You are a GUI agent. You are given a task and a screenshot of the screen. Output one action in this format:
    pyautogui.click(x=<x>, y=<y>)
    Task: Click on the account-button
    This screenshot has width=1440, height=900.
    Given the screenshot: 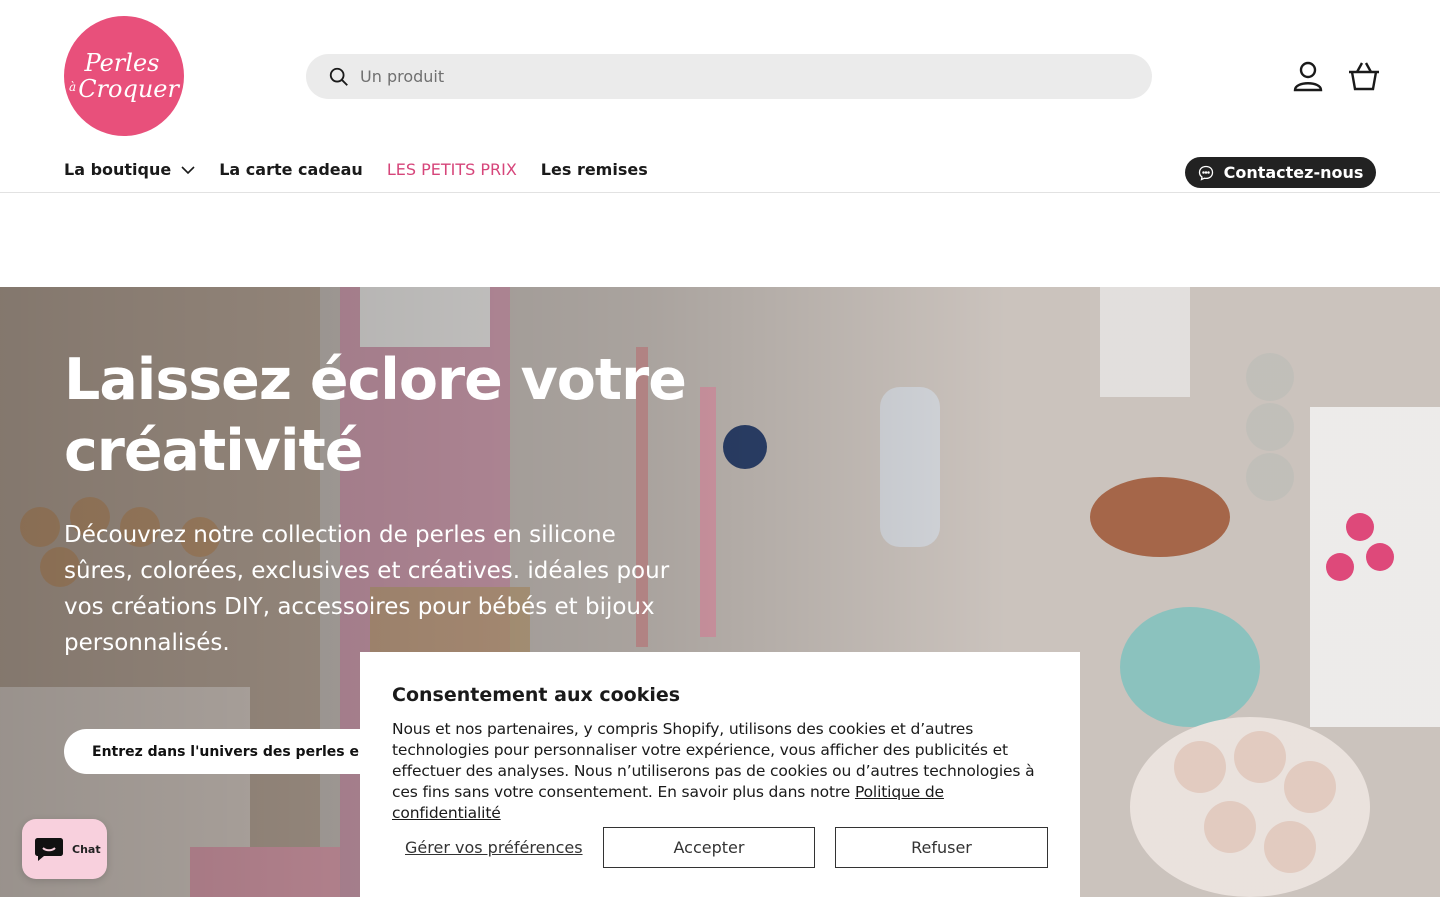 What is the action you would take?
    pyautogui.click(x=1308, y=76)
    